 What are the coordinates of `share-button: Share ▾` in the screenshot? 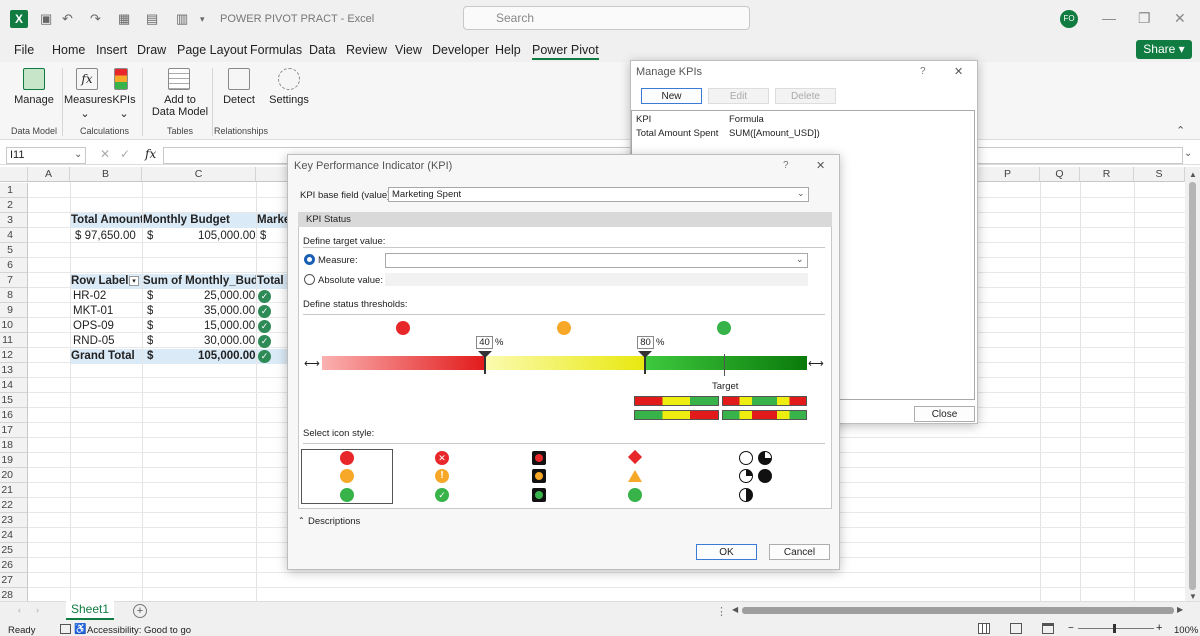 It's located at (1164, 49).